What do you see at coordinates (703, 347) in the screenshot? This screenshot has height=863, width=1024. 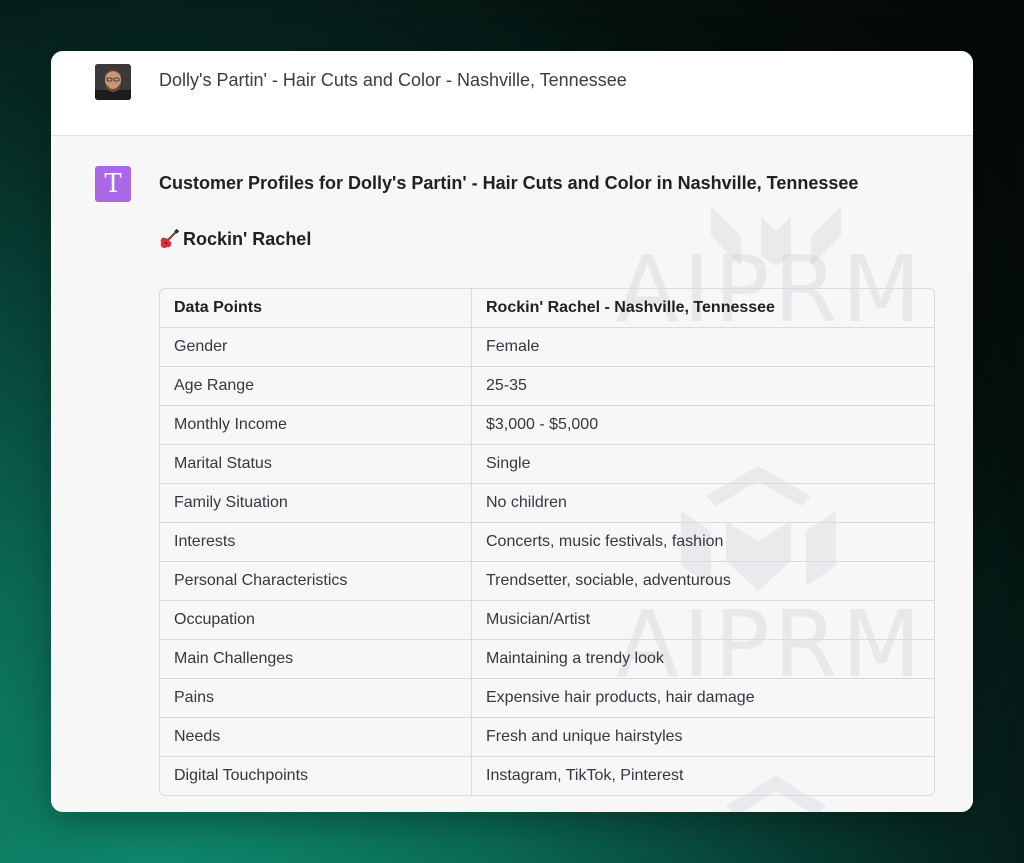 I see `table-cell-value: Female` at bounding box center [703, 347].